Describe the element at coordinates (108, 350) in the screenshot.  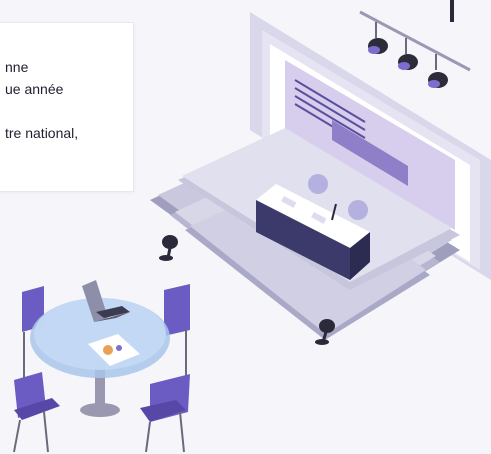
I see `pie-chart-icon` at that location.